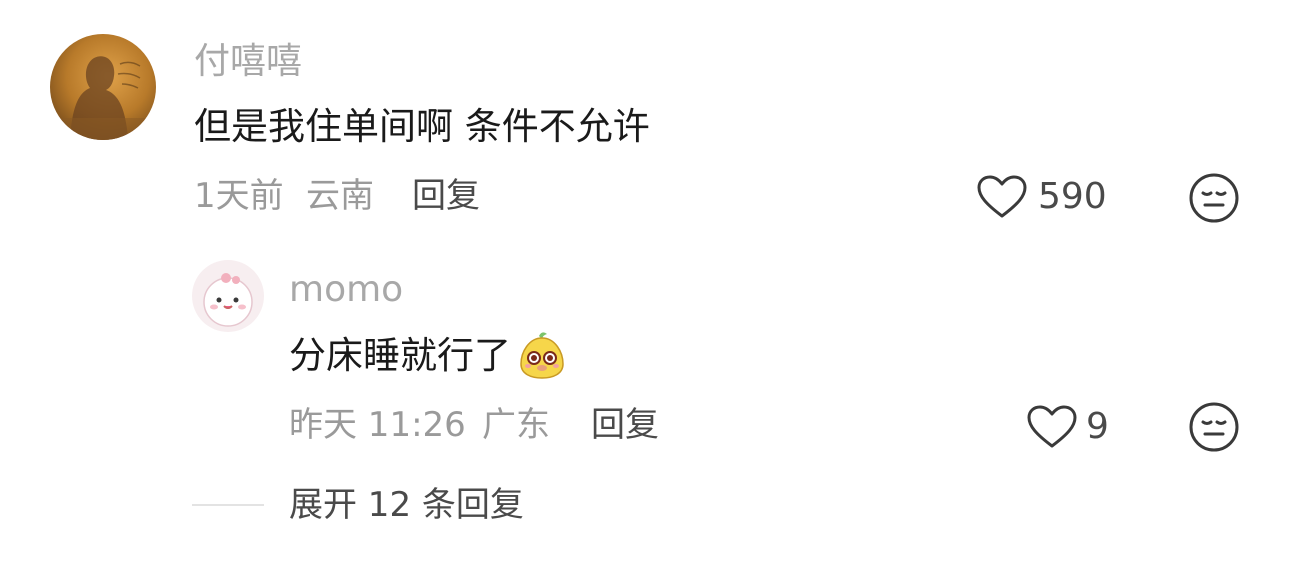 The width and height of the screenshot is (1290, 588). I want to click on reply-username: momo, so click(346, 290).